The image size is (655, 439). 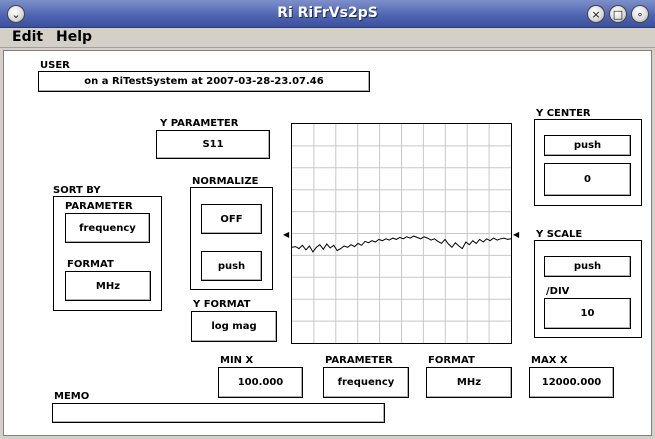 I want to click on normalize-off-button: OFF, so click(x=231, y=219).